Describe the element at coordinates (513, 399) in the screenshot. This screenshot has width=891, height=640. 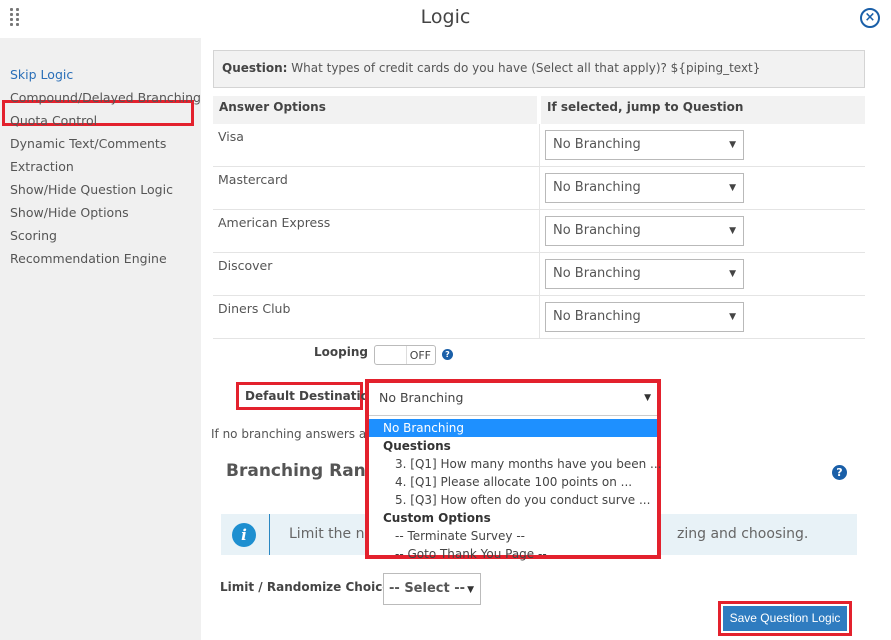
I see `default-destination-select: No Branching ▼` at that location.